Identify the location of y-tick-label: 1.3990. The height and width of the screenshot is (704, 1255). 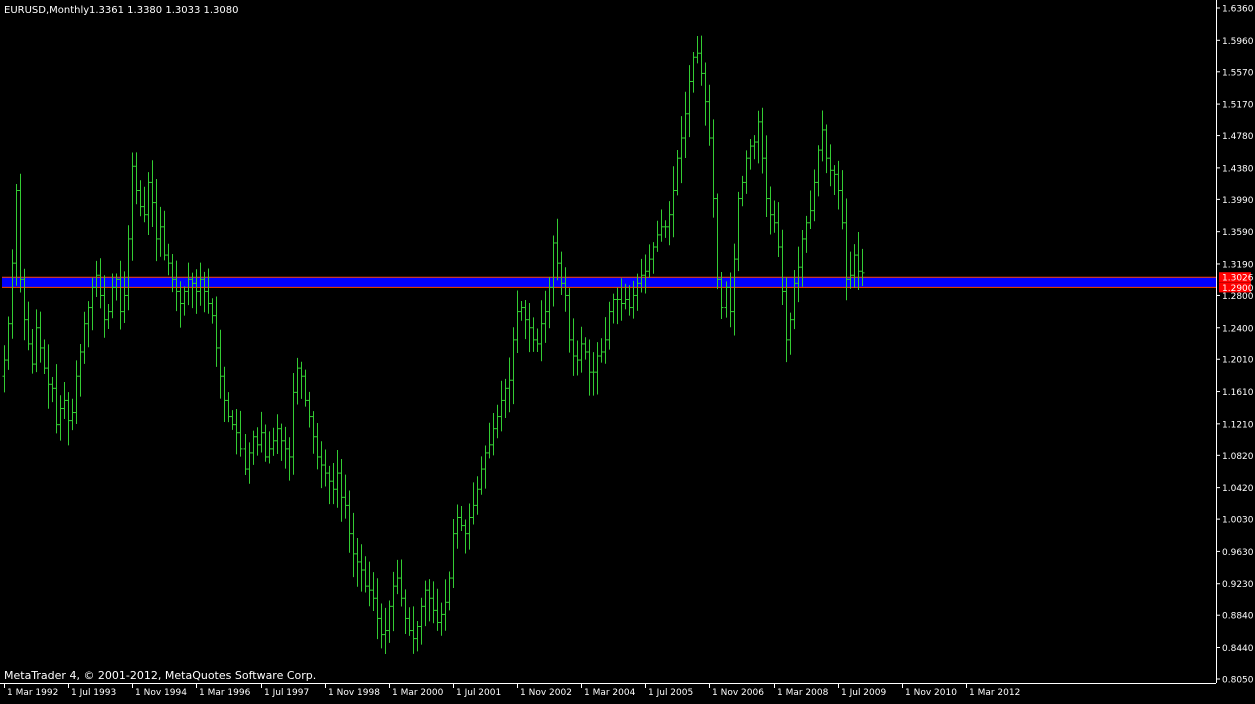
(1238, 201).